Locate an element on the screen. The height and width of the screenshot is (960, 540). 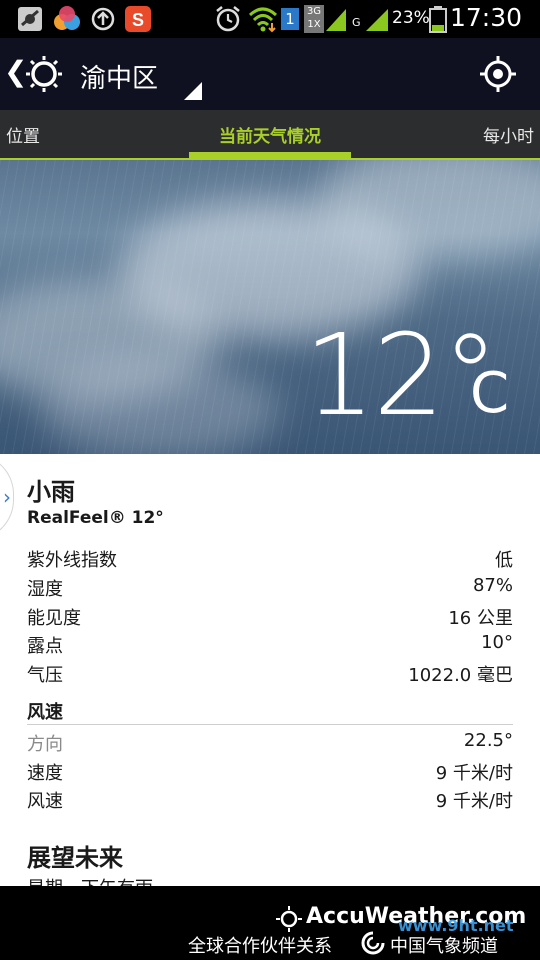
detail-label: 紫外线指数 is located at coordinates (72, 560).